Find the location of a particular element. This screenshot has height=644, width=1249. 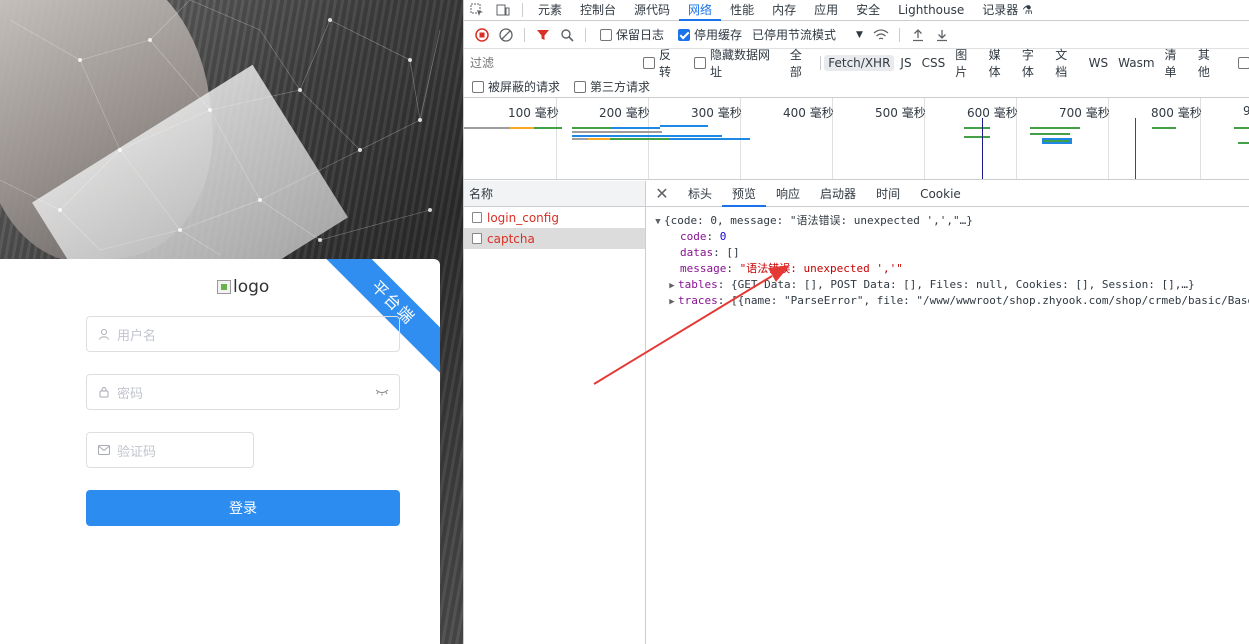

tab-timing: 时间 is located at coordinates (888, 194).